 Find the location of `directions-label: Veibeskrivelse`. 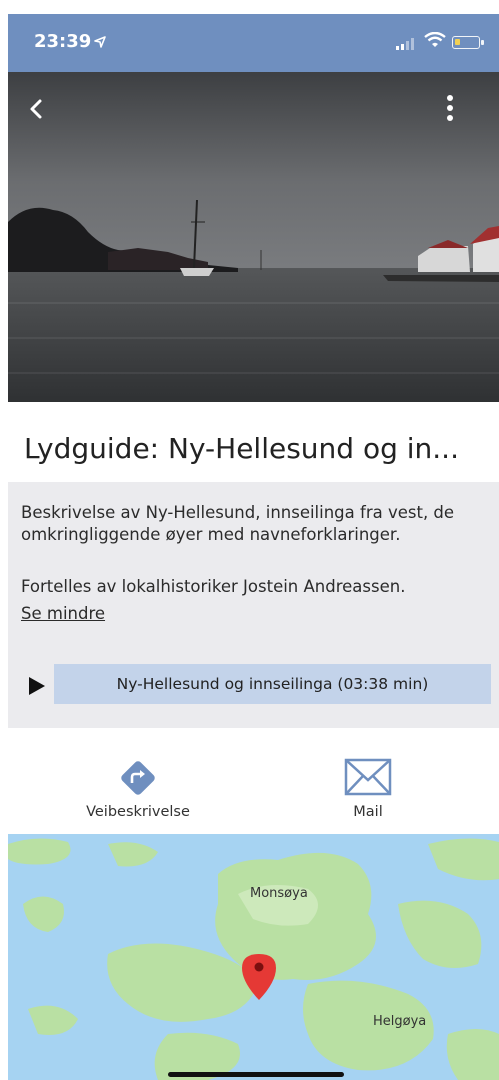

directions-label: Veibeskrivelse is located at coordinates (138, 812).